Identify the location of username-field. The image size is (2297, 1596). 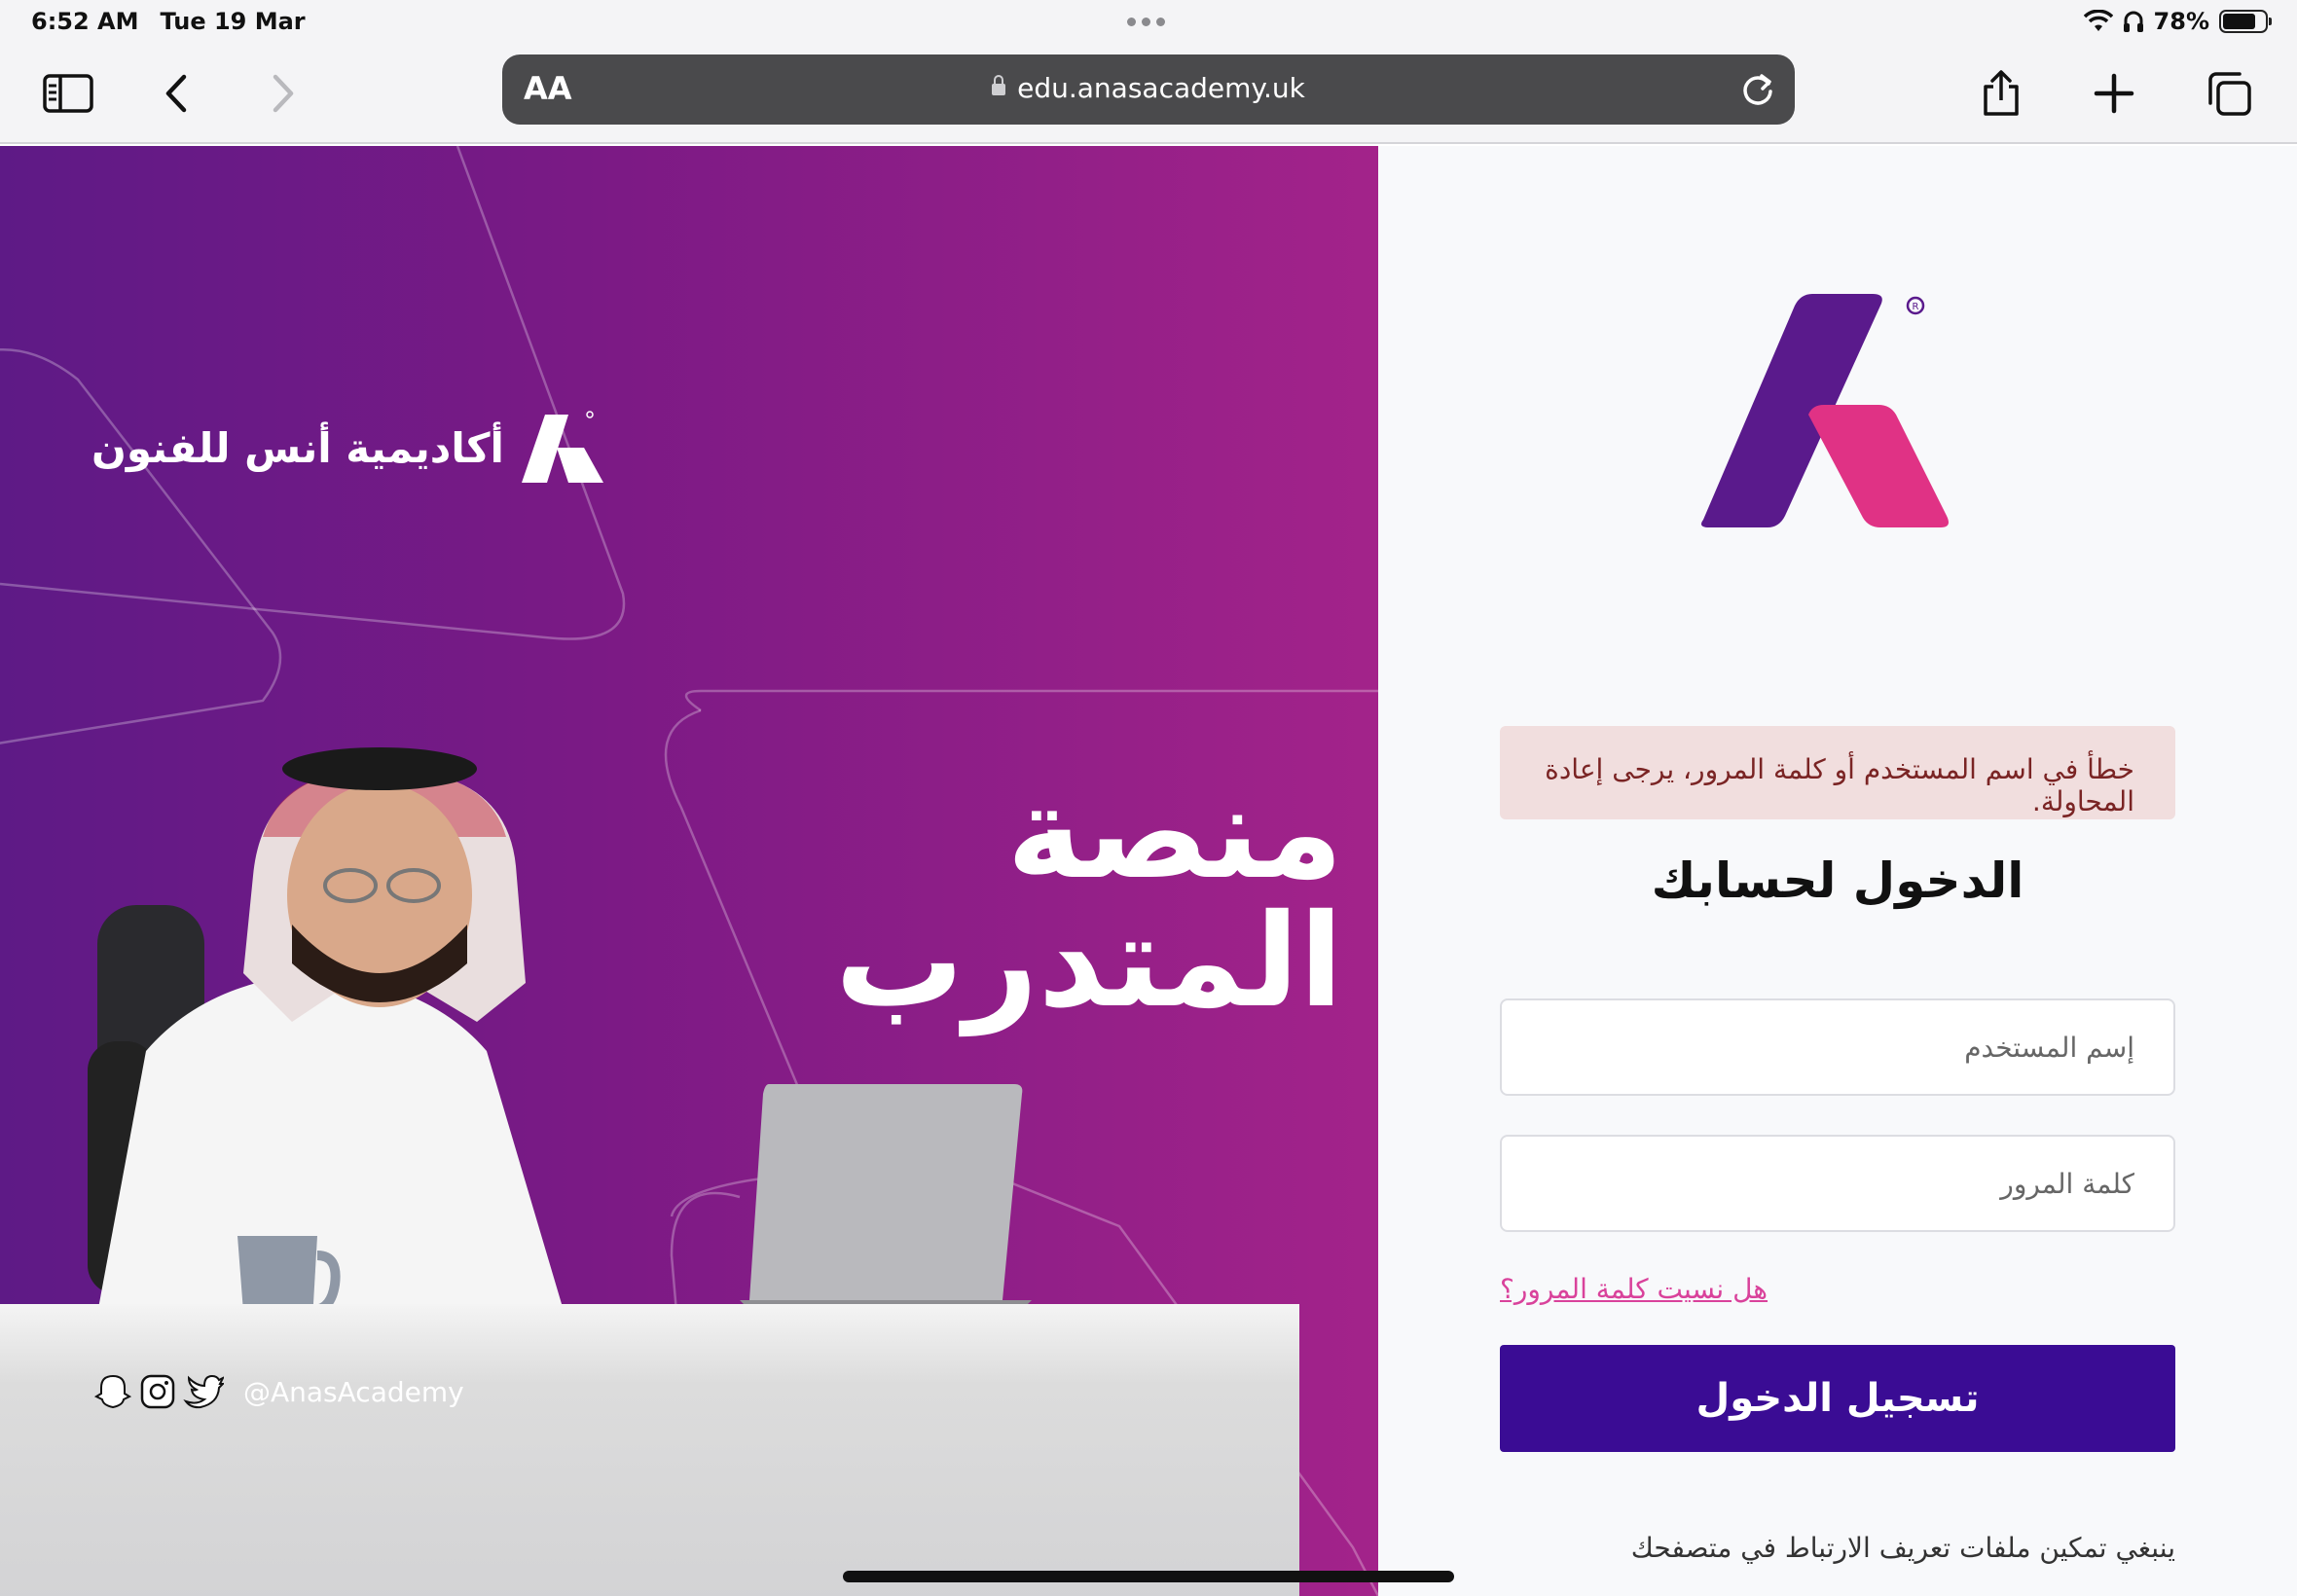
(1837, 1047).